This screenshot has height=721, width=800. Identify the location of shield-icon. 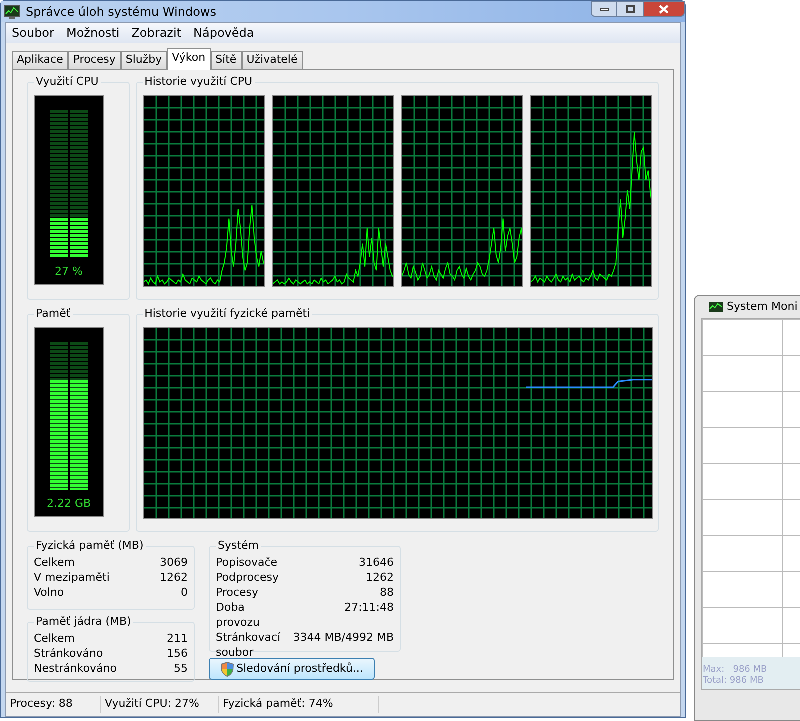
(227, 669).